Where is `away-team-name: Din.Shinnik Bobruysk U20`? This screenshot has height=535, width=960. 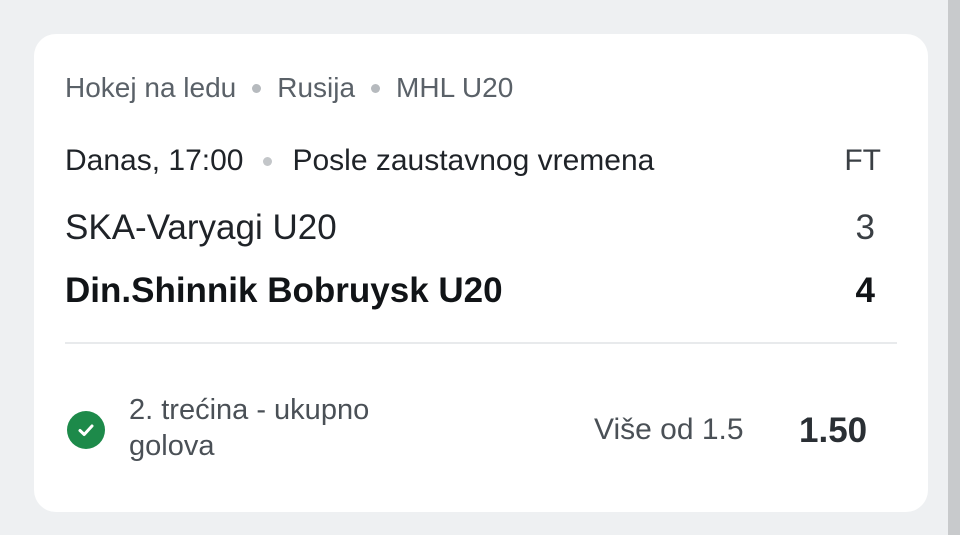
away-team-name: Din.Shinnik Bobruysk U20 is located at coordinates (284, 290).